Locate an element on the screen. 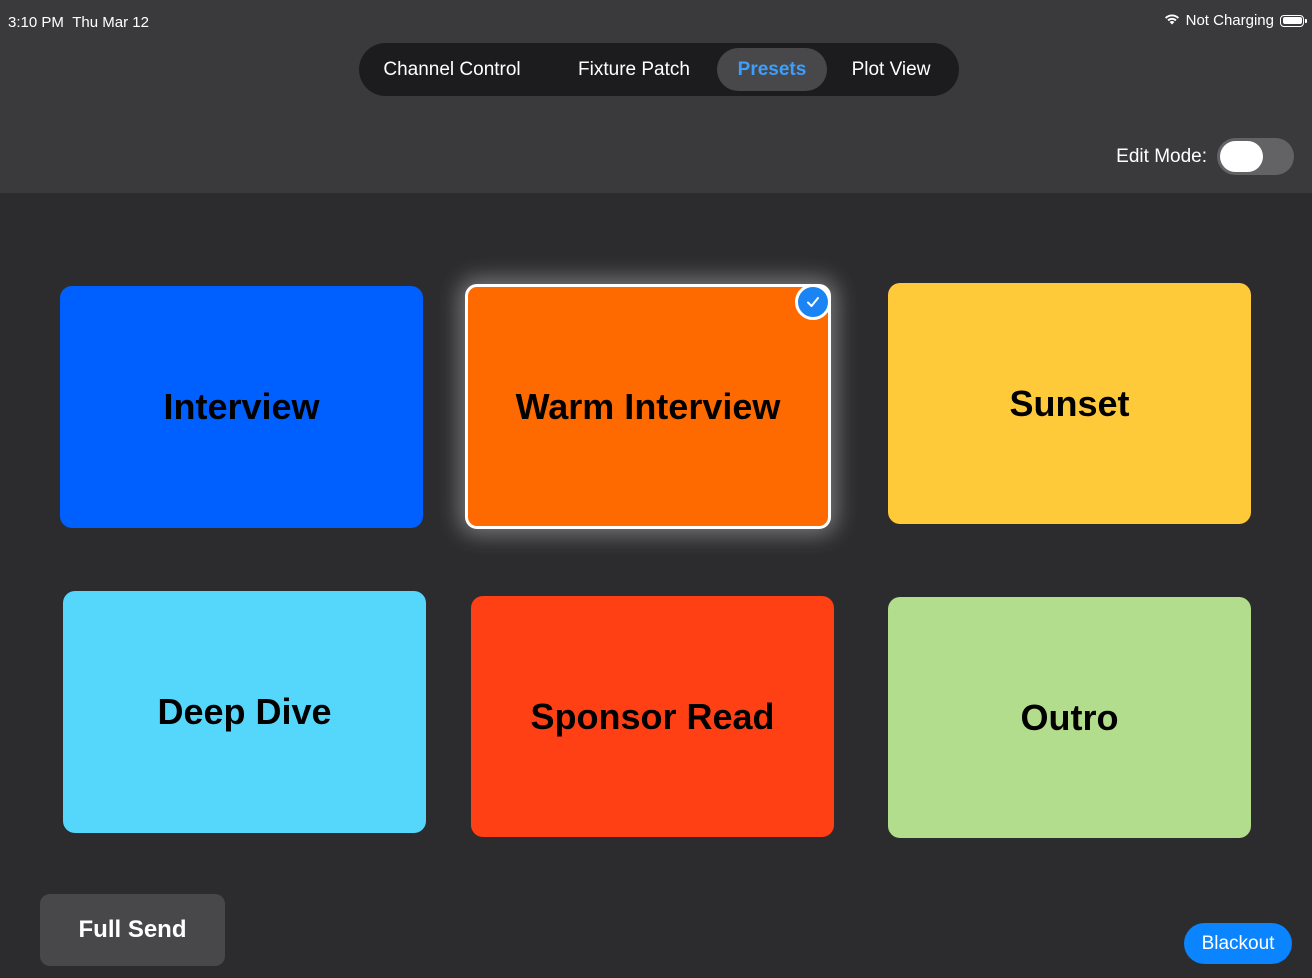 The height and width of the screenshot is (978, 1312). status-time: 3:10 PM Thu Mar 12 is located at coordinates (78, 22).